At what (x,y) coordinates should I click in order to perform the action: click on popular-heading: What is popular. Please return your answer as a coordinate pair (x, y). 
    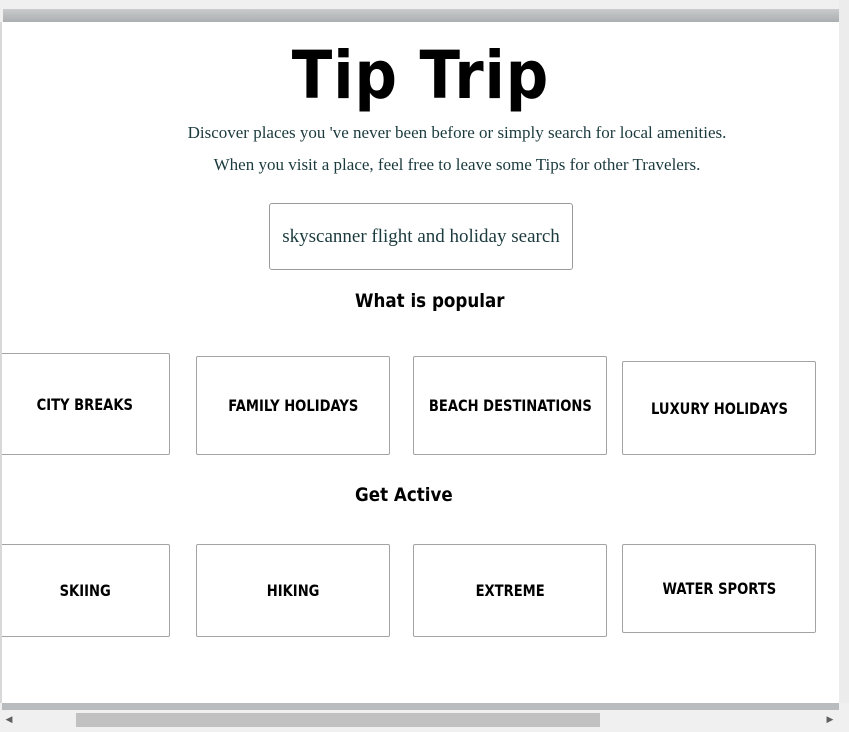
    Looking at the image, I should click on (430, 301).